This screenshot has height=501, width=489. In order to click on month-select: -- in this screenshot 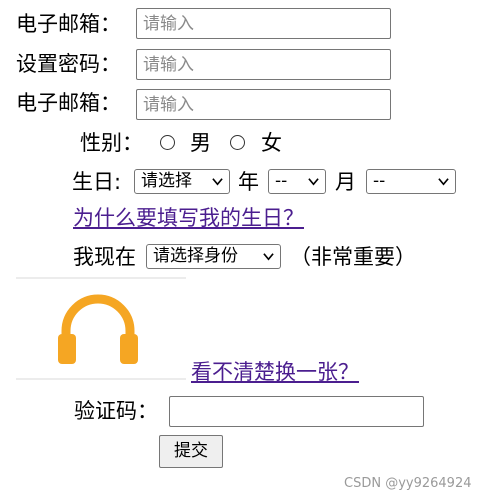, I will do `click(297, 181)`.